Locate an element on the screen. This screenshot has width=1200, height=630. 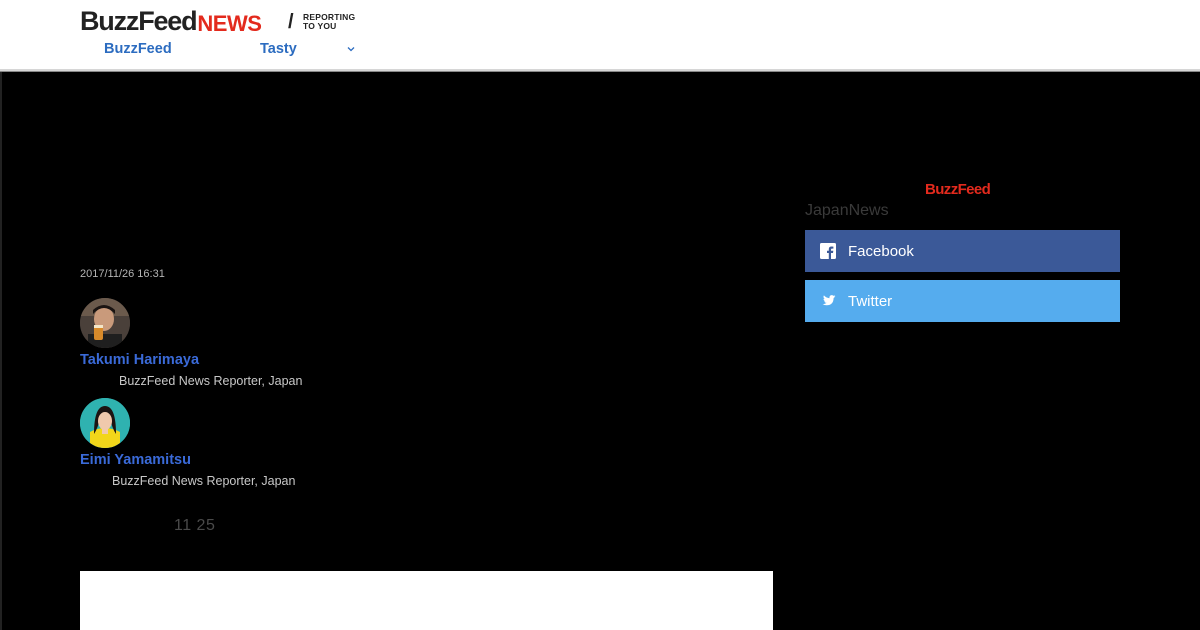
twitter-share-label: Twitter is located at coordinates (870, 301).